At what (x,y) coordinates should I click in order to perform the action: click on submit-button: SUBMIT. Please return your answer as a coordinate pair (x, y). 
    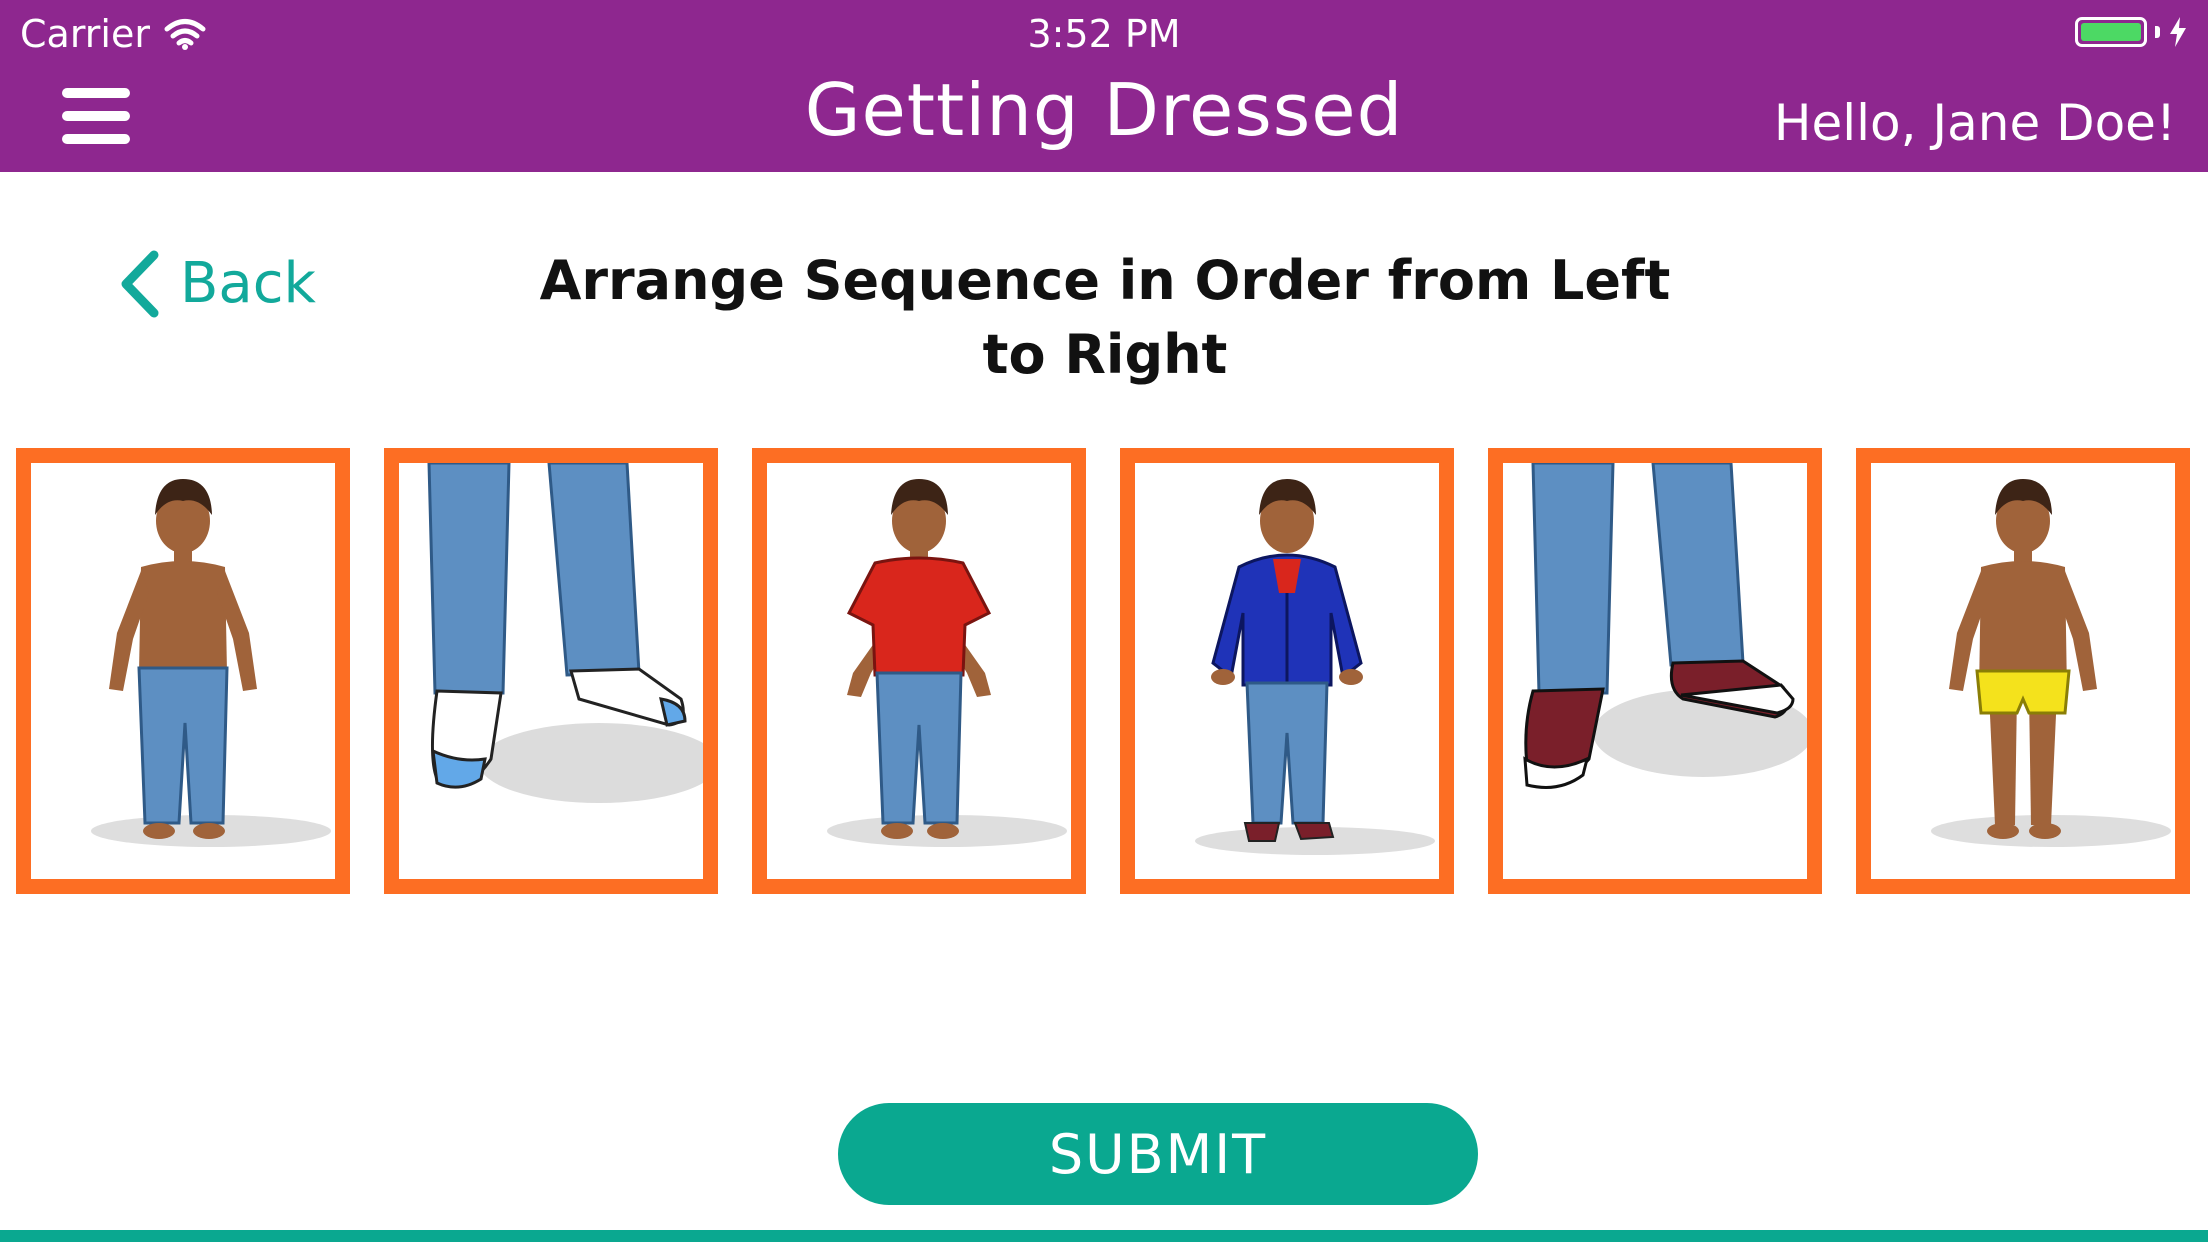
    Looking at the image, I should click on (1158, 1154).